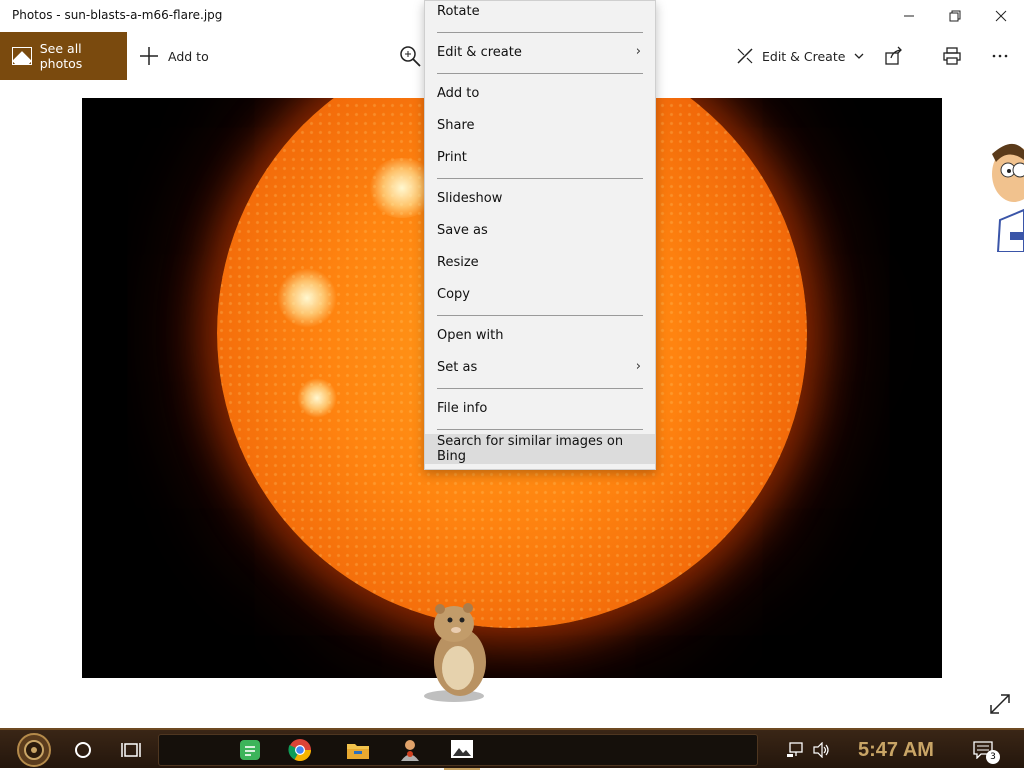  Describe the element at coordinates (540, 230) in the screenshot. I see `menu-item-save-as: Save as` at that location.